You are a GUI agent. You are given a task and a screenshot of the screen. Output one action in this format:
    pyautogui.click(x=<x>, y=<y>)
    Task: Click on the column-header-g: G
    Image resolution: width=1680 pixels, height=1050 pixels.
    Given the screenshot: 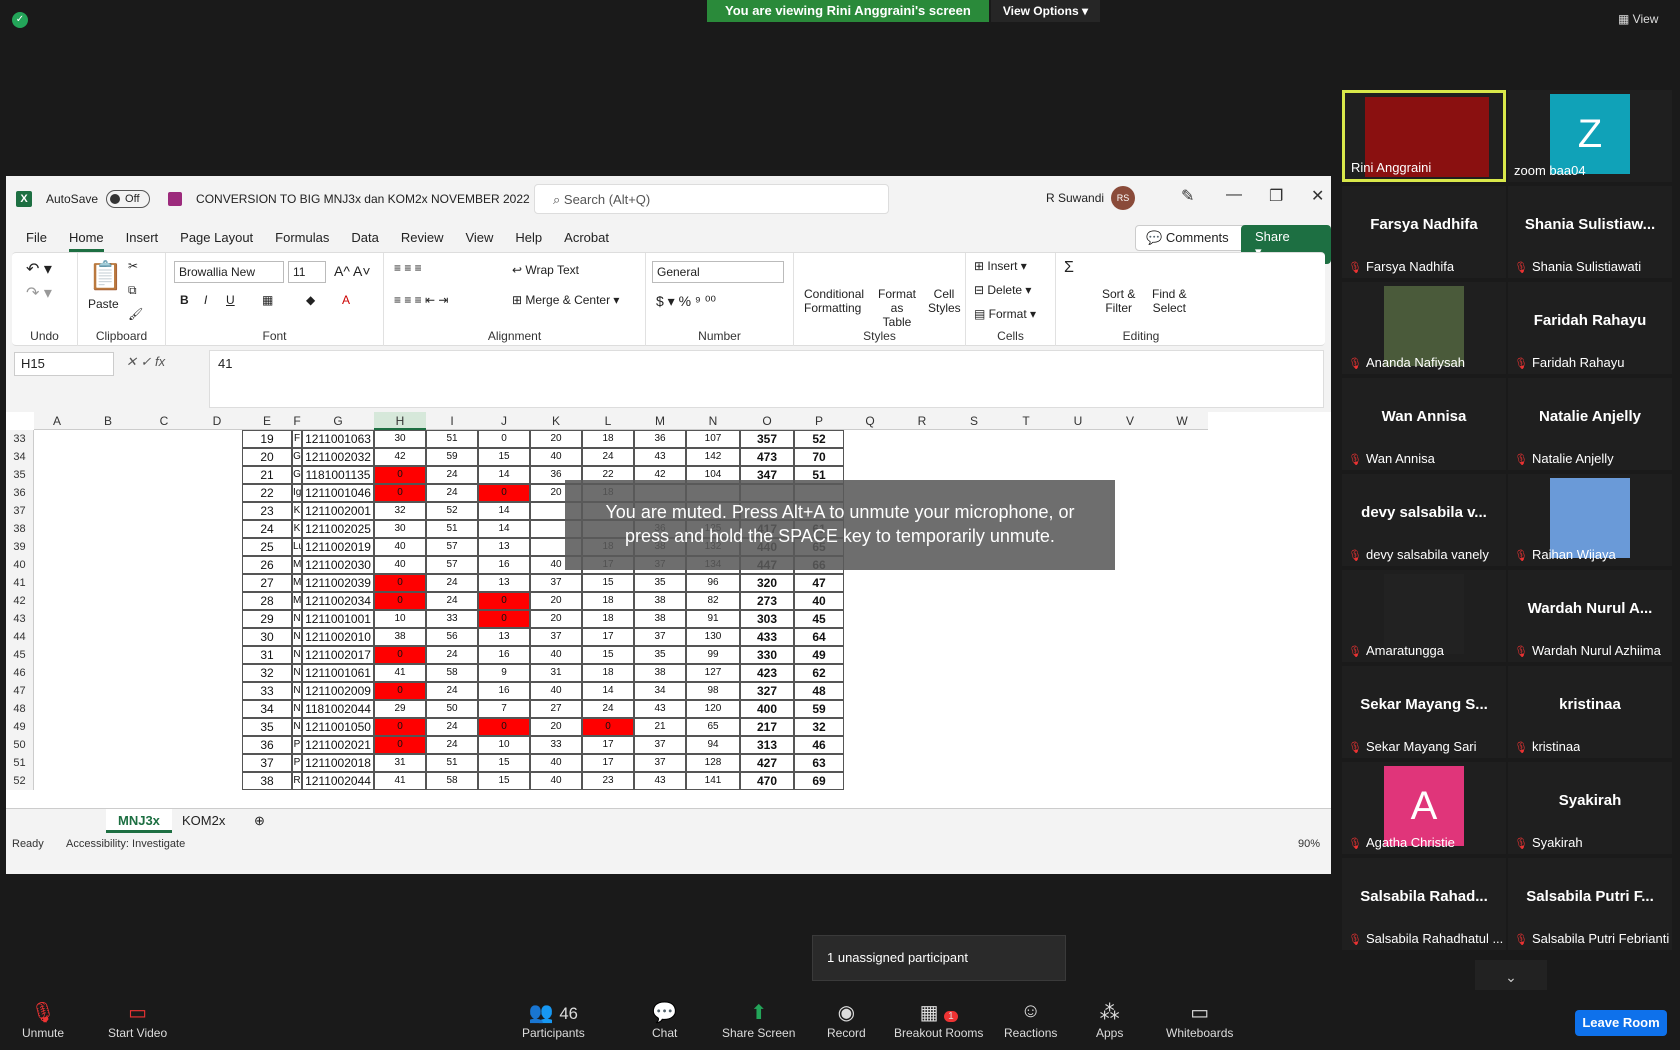 What is the action you would take?
    pyautogui.click(x=338, y=421)
    